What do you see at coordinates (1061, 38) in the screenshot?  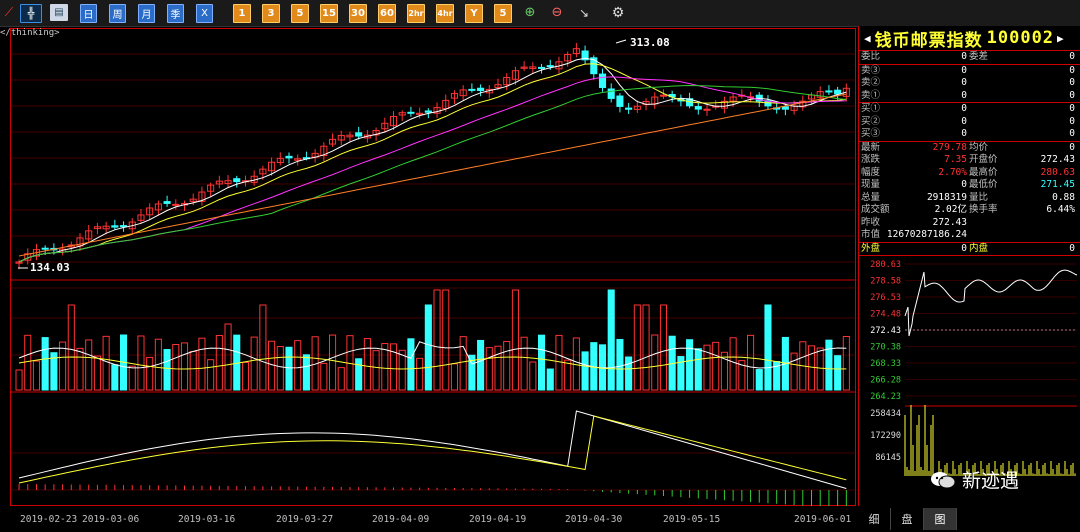 I see `next-arrow-icon: ▶` at bounding box center [1061, 38].